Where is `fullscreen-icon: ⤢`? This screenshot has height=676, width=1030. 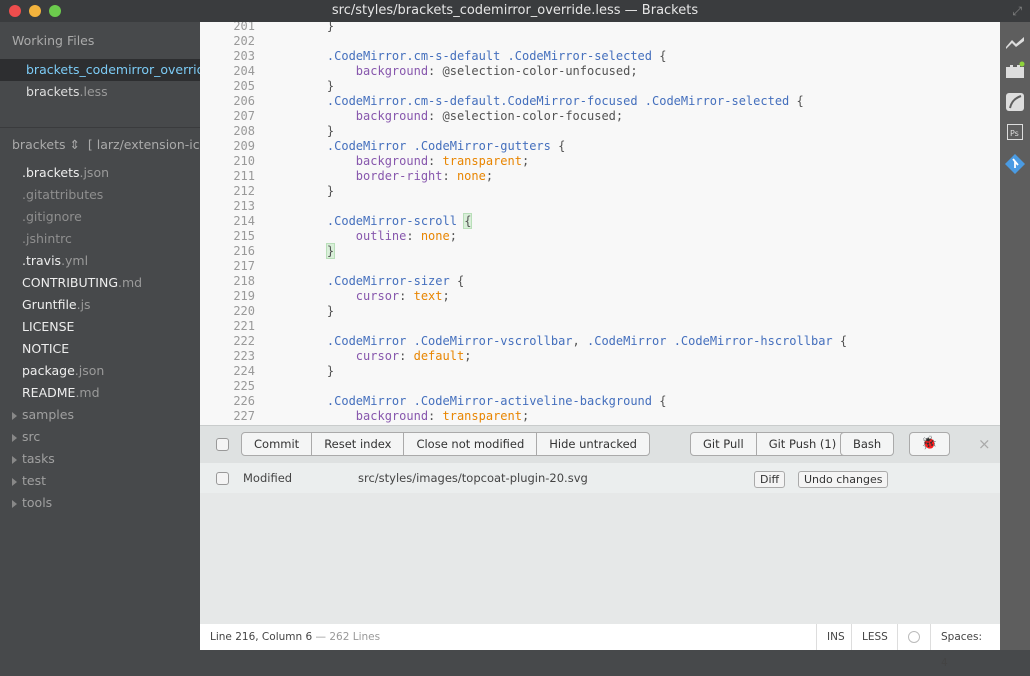
fullscreen-icon: ⤢ is located at coordinates (1017, 11).